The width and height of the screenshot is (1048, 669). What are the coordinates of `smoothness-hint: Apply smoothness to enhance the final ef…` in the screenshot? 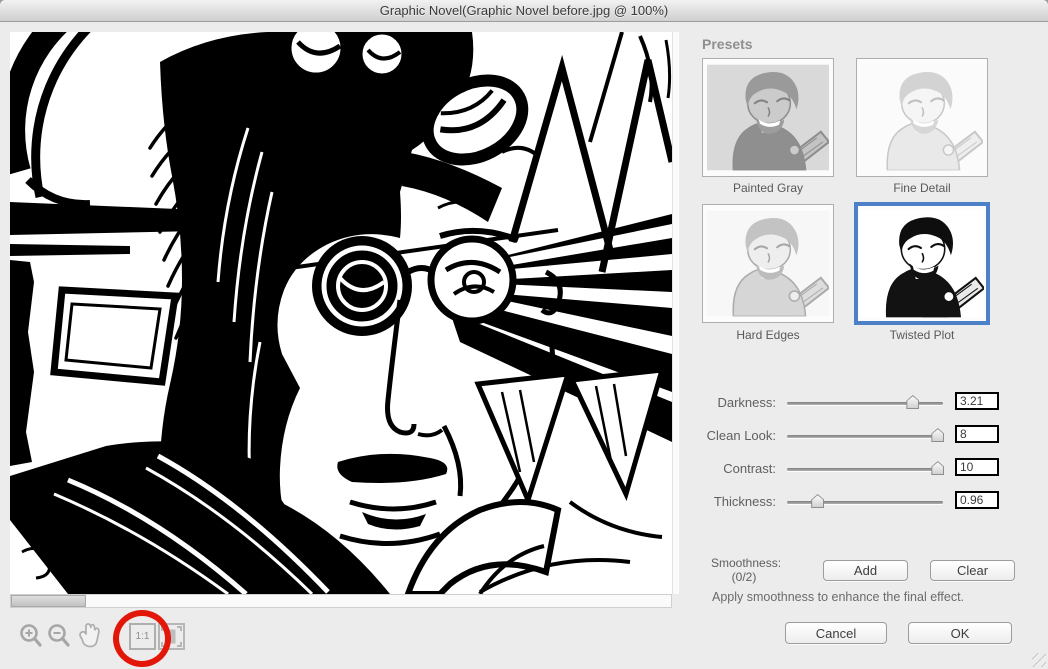 It's located at (838, 597).